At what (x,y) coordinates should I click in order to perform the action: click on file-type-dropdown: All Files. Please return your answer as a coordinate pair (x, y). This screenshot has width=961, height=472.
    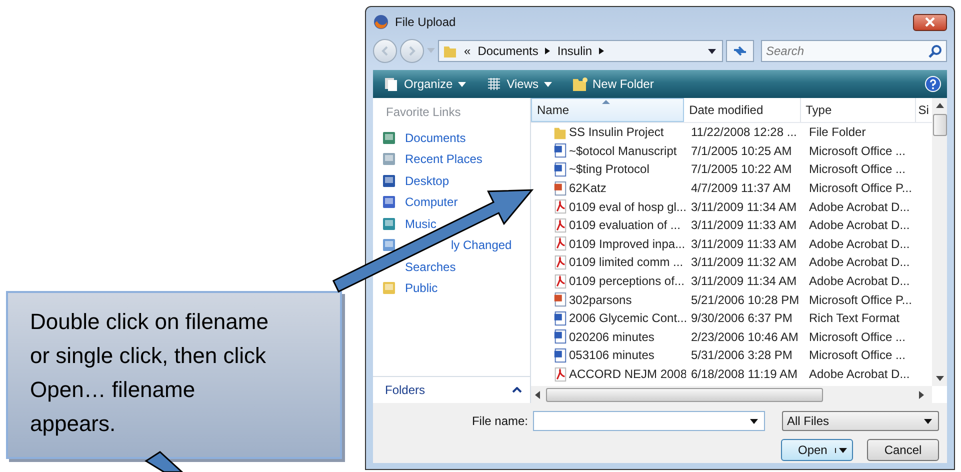
    Looking at the image, I should click on (860, 421).